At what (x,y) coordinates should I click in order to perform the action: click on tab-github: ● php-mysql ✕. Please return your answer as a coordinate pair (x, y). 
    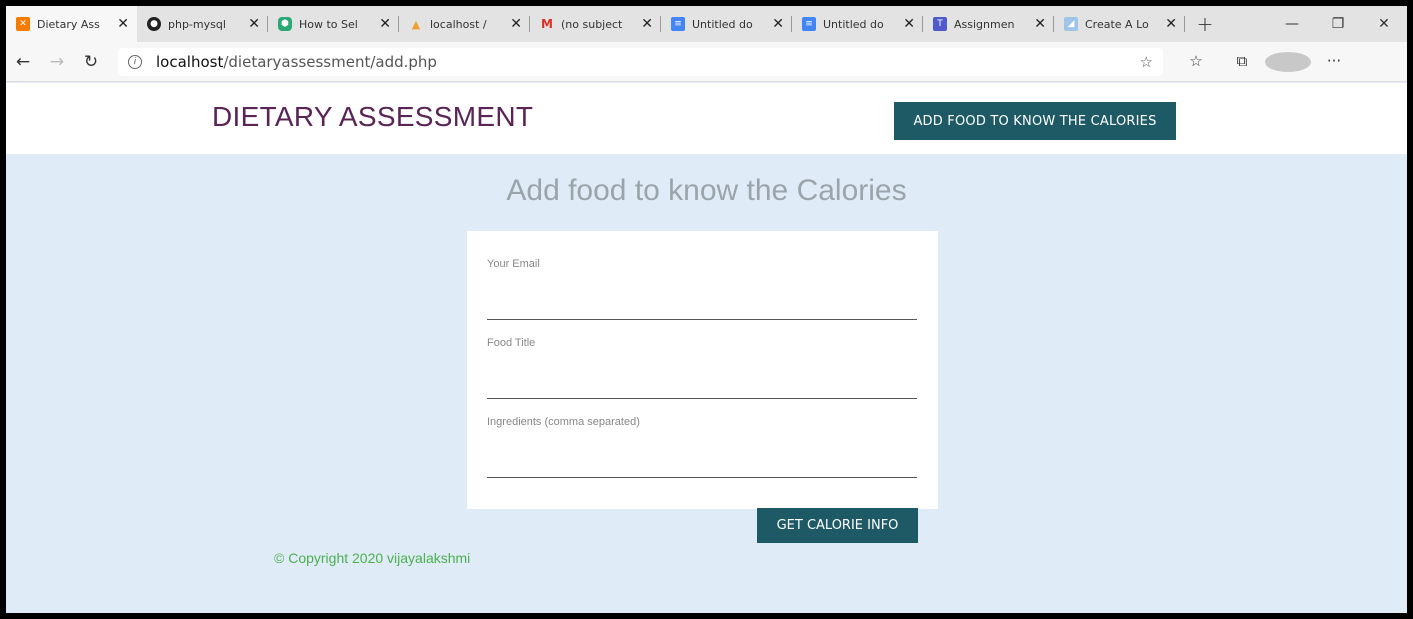
    Looking at the image, I should click on (202, 24).